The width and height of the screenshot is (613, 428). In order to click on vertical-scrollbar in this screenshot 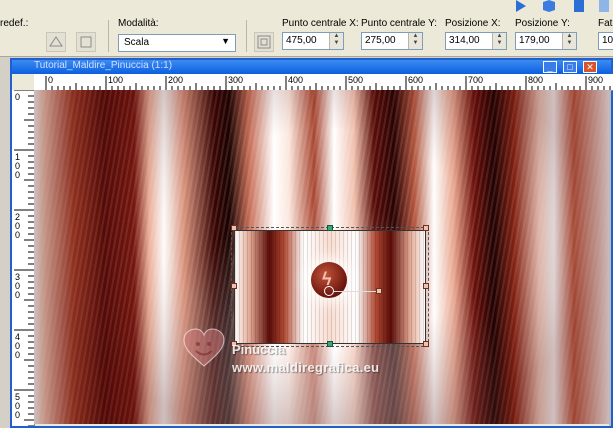, I will do `click(610, 258)`.